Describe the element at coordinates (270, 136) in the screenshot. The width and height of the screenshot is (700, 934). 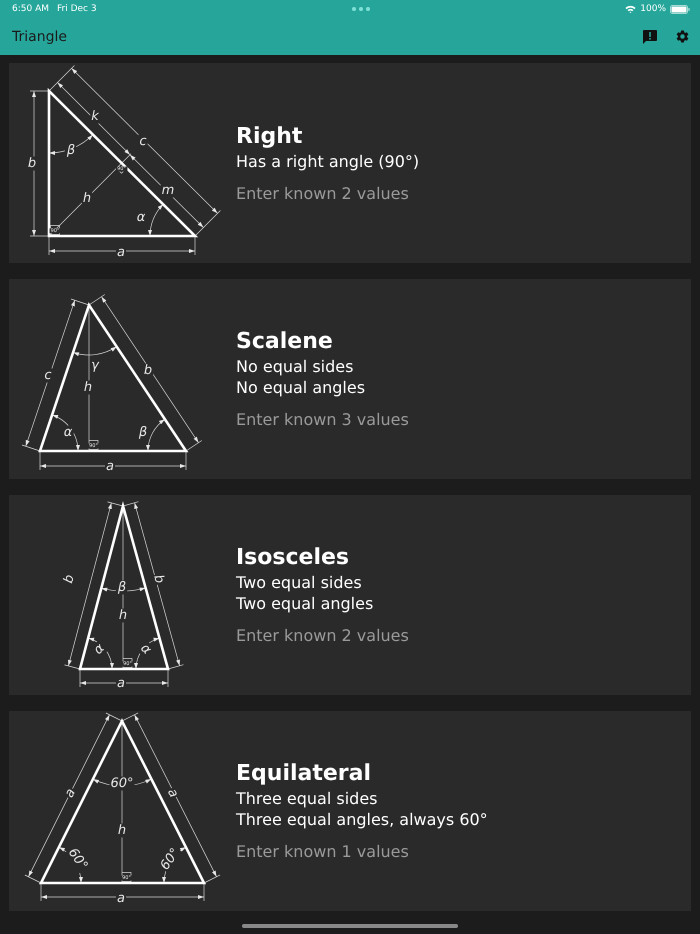
I see `card-title: Right` at that location.